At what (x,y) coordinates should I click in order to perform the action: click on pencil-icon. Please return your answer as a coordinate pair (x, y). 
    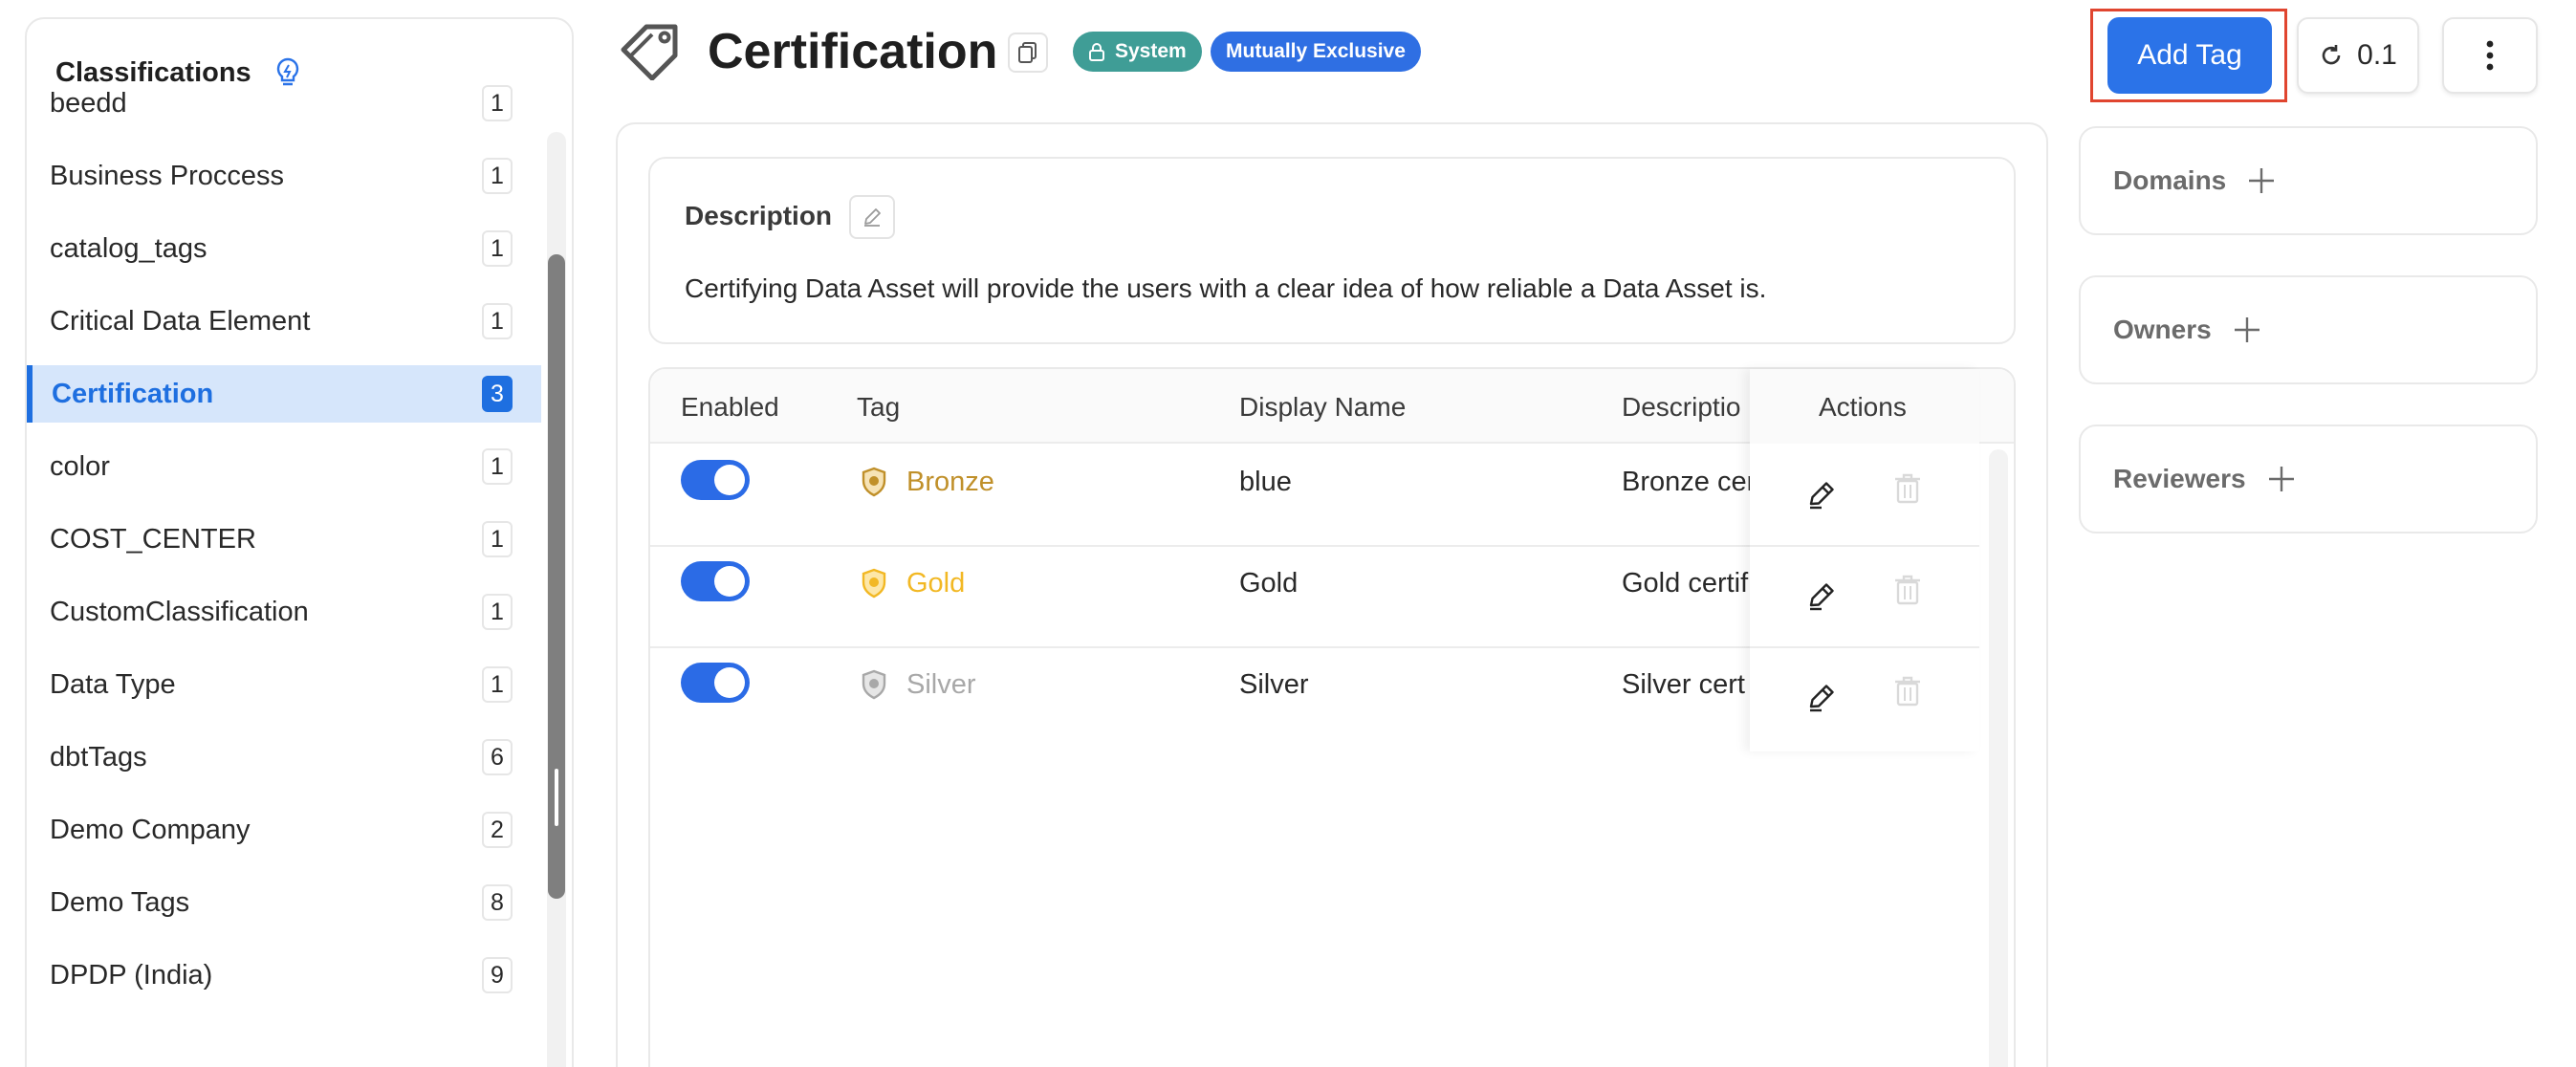
    Looking at the image, I should click on (872, 217).